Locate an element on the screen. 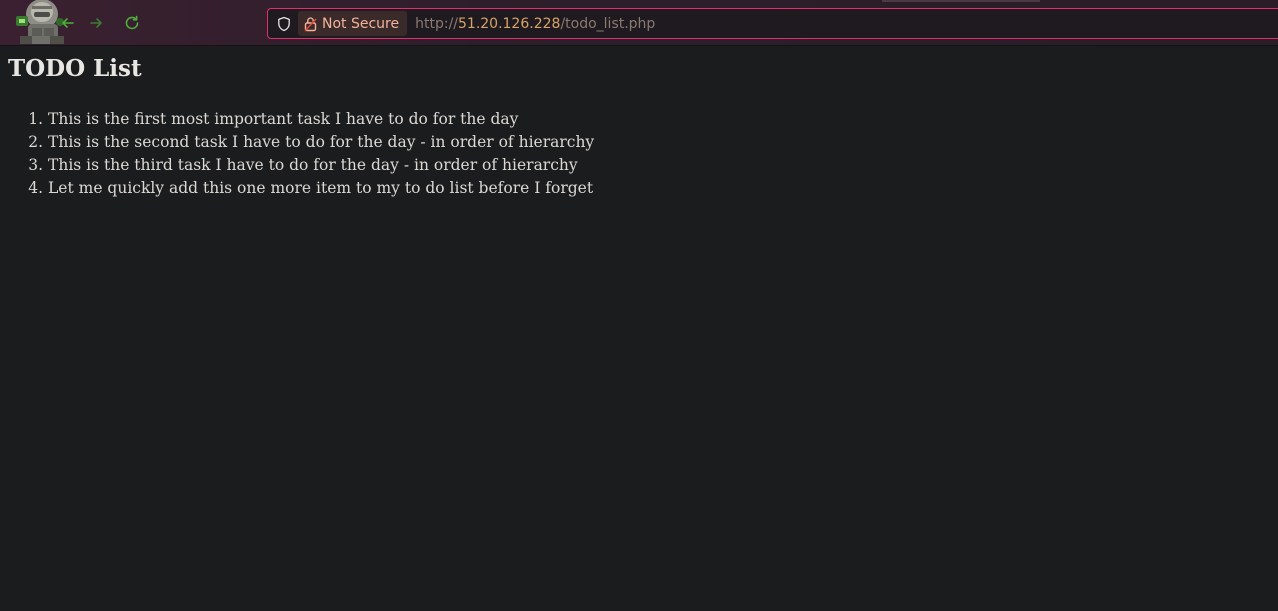 The image size is (1278, 611). url-host: 51.20.126.228 is located at coordinates (509, 23).